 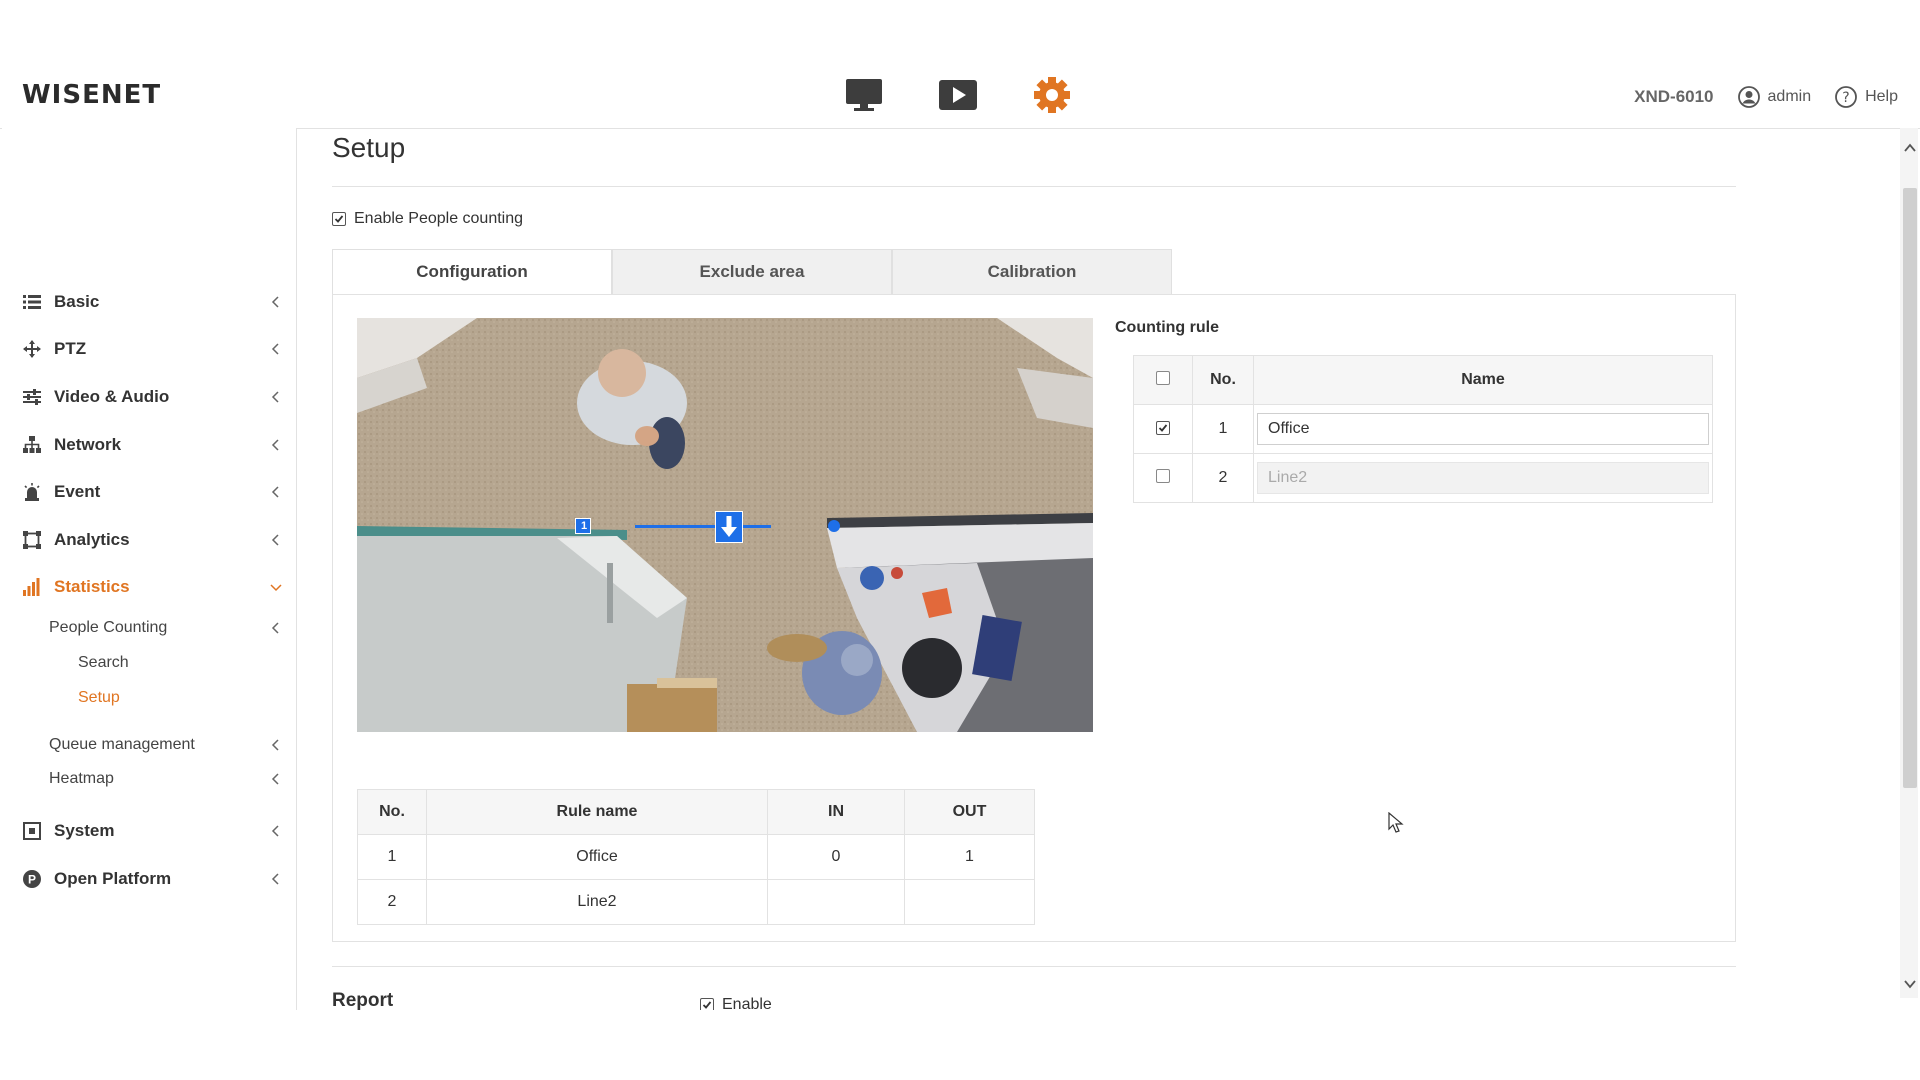 What do you see at coordinates (122, 744) in the screenshot?
I see `sidebar-sub-label: Queue management` at bounding box center [122, 744].